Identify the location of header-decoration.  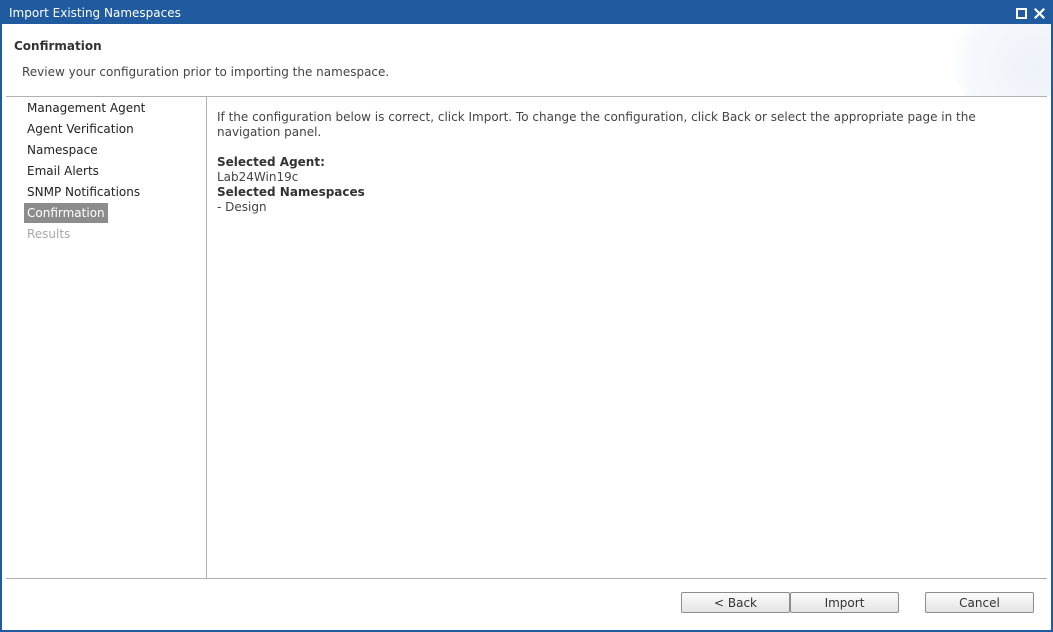
(1001, 60).